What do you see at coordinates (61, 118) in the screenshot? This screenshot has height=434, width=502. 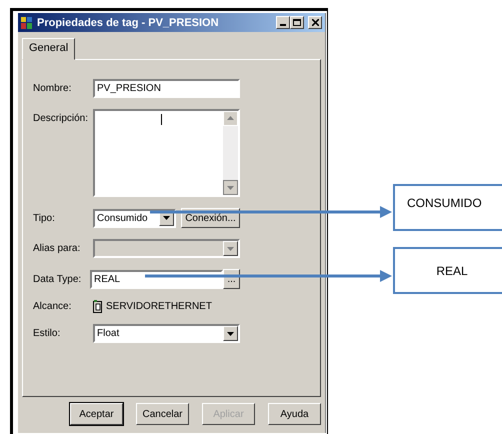 I see `field-label: Descripción:` at bounding box center [61, 118].